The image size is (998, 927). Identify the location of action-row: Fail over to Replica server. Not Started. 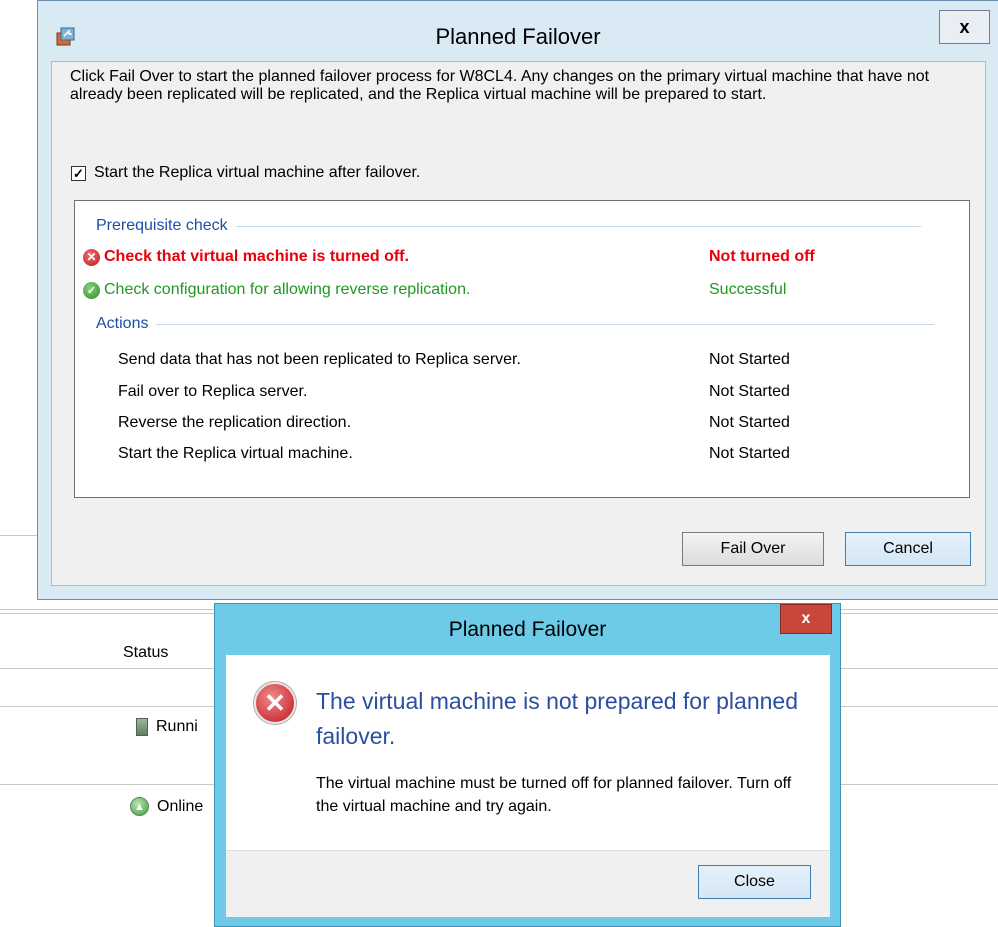
(538, 392).